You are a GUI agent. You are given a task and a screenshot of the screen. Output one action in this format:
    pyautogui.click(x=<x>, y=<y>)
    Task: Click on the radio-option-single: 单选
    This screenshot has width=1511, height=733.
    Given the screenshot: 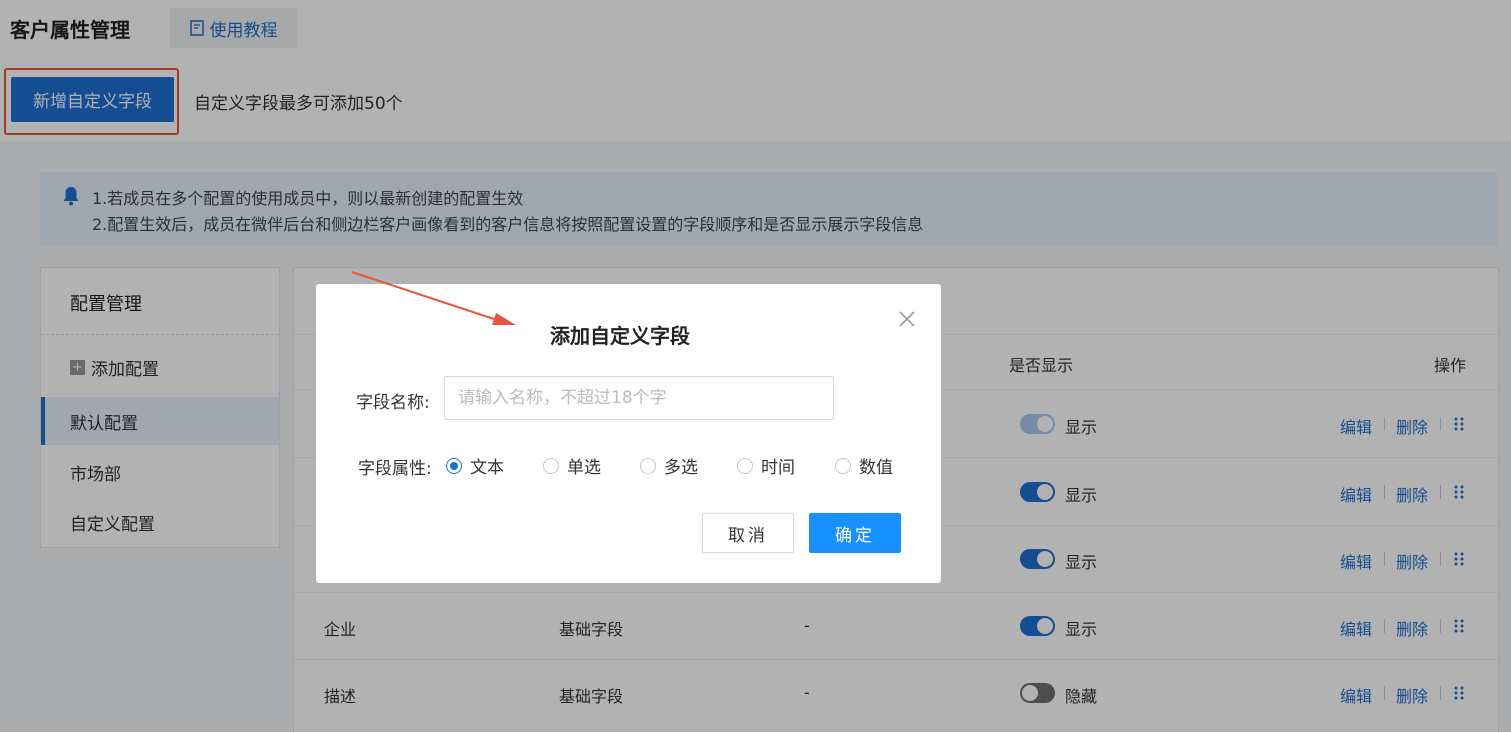 What is the action you would take?
    pyautogui.click(x=572, y=465)
    